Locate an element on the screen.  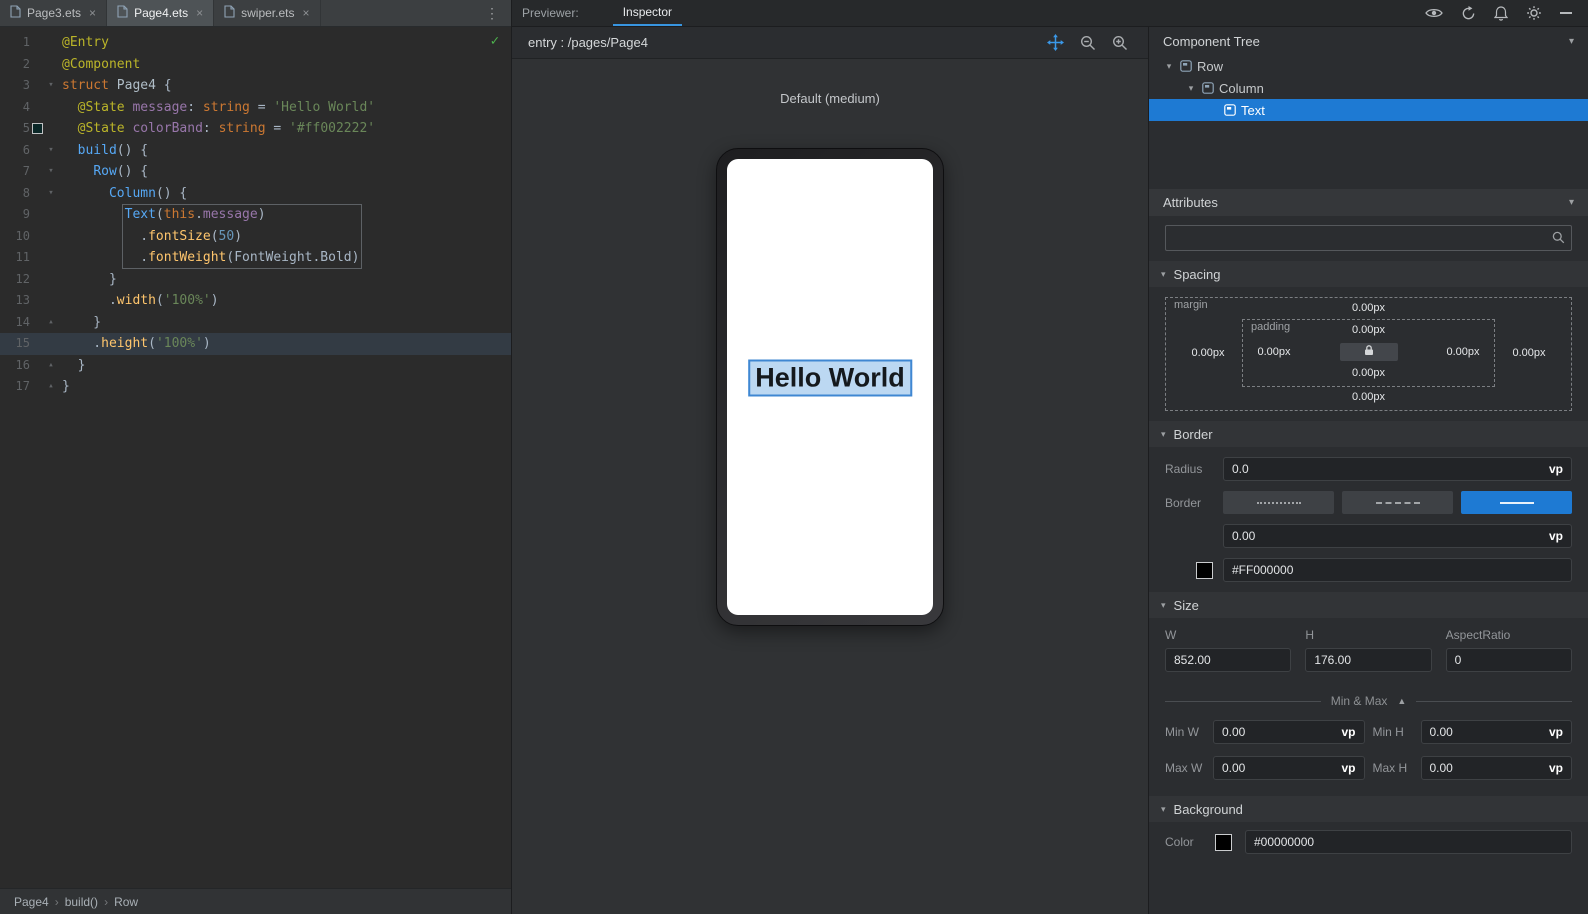
code-line: 6 ▾ build() { is located at coordinates (255, 151).